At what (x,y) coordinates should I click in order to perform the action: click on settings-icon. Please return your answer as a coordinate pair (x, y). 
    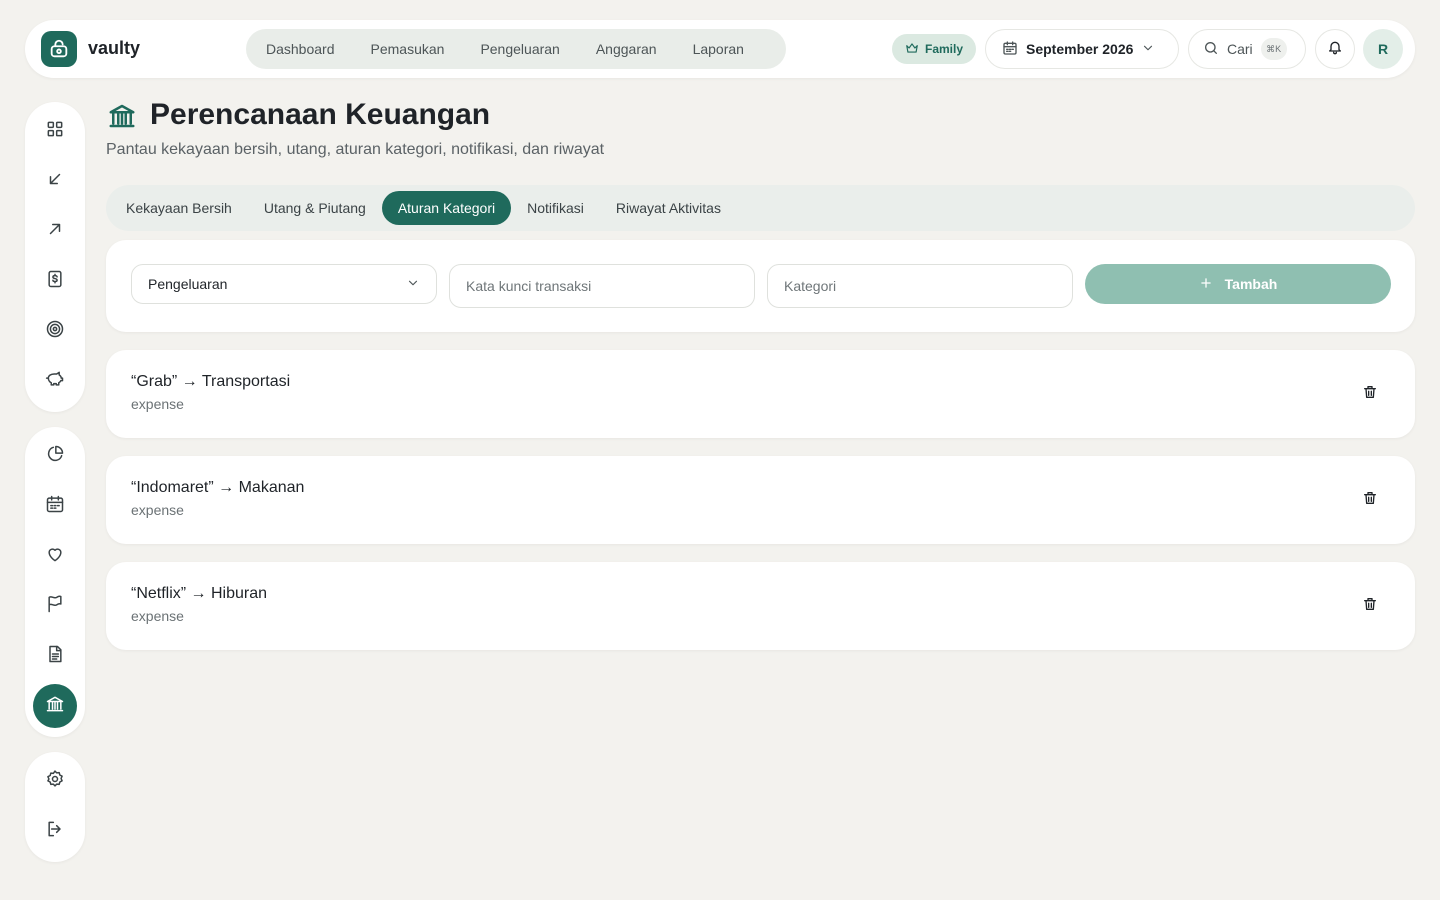
    Looking at the image, I should click on (55, 781).